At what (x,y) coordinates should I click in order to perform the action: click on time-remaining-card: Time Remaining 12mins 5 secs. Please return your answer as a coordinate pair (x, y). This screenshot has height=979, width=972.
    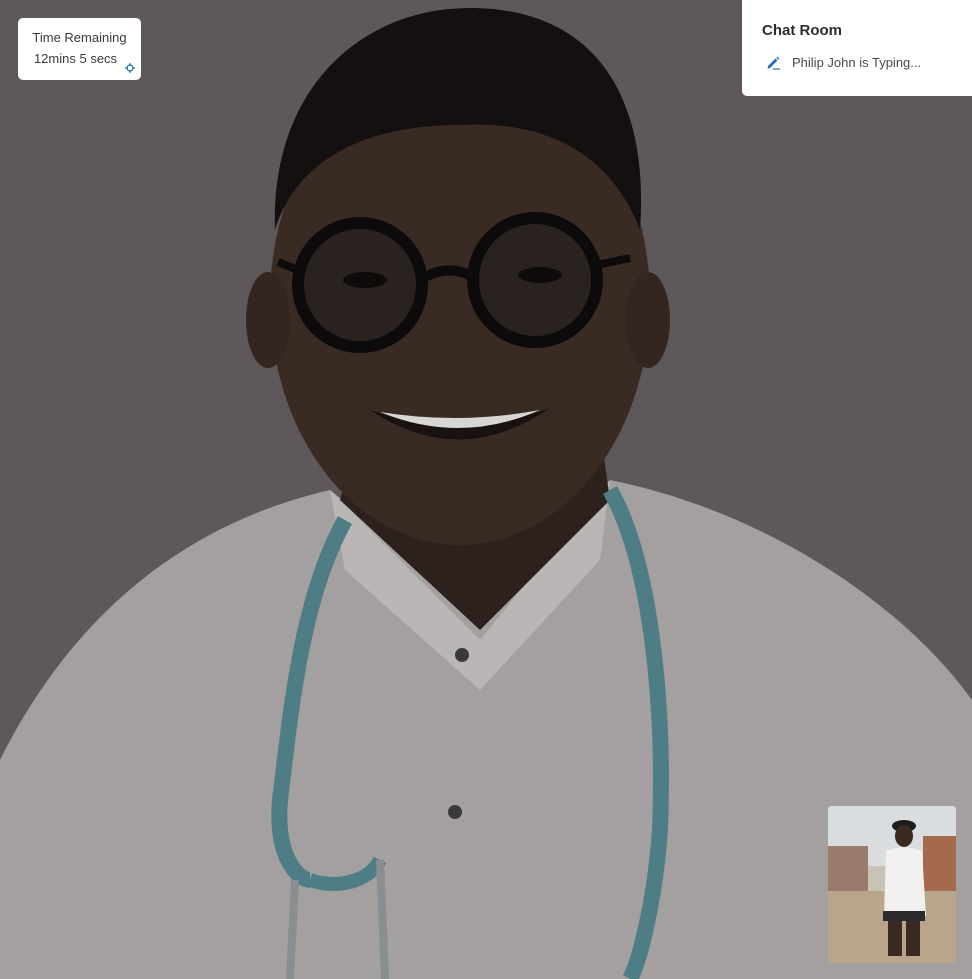
    Looking at the image, I should click on (79, 49).